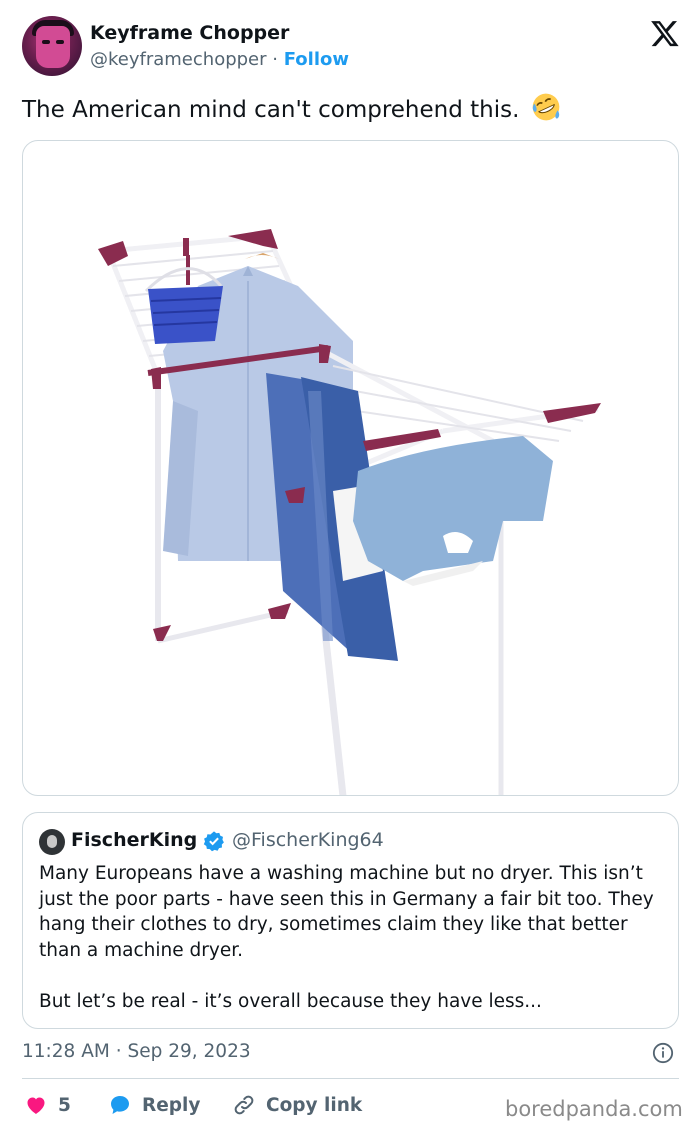  I want to click on copy-link-button: Copy link, so click(297, 1105).